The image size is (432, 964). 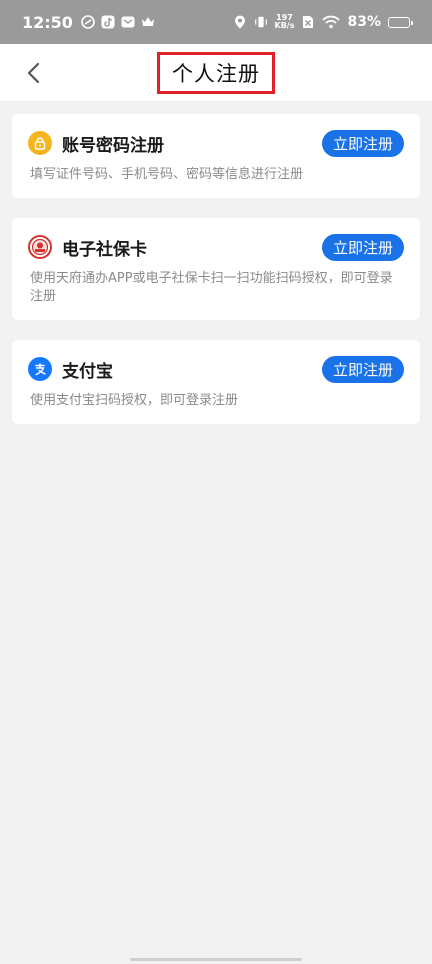 I want to click on battery-icon, so click(x=400, y=22).